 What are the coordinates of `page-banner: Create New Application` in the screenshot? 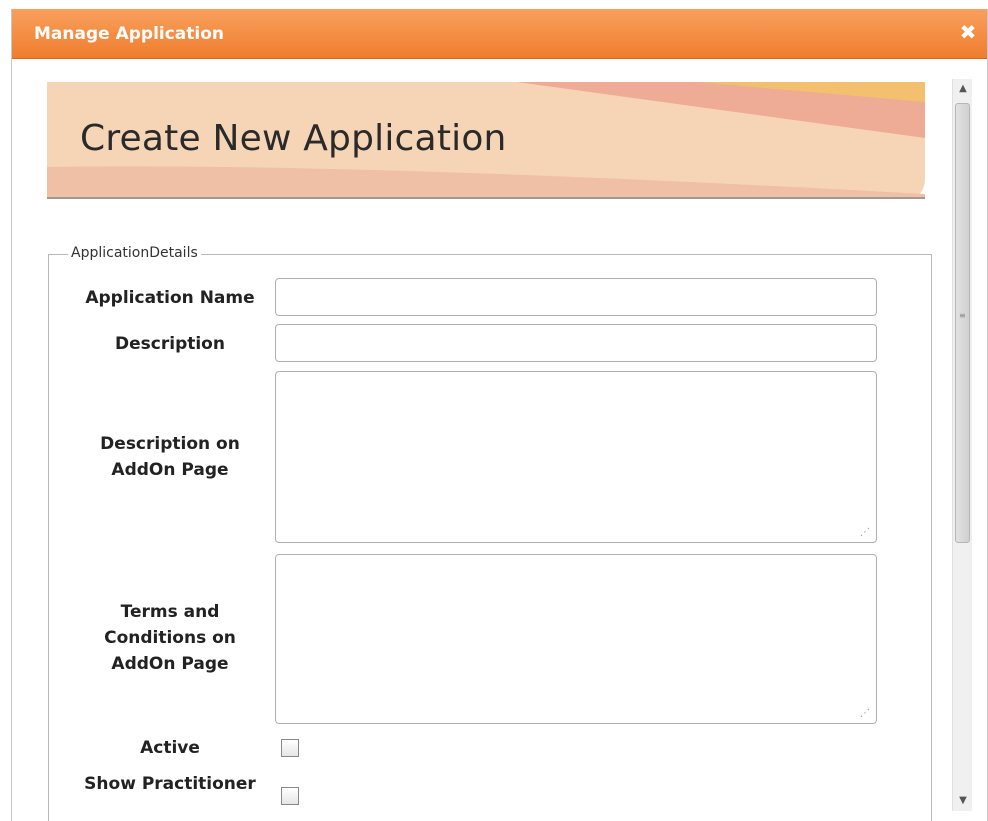 It's located at (486, 140).